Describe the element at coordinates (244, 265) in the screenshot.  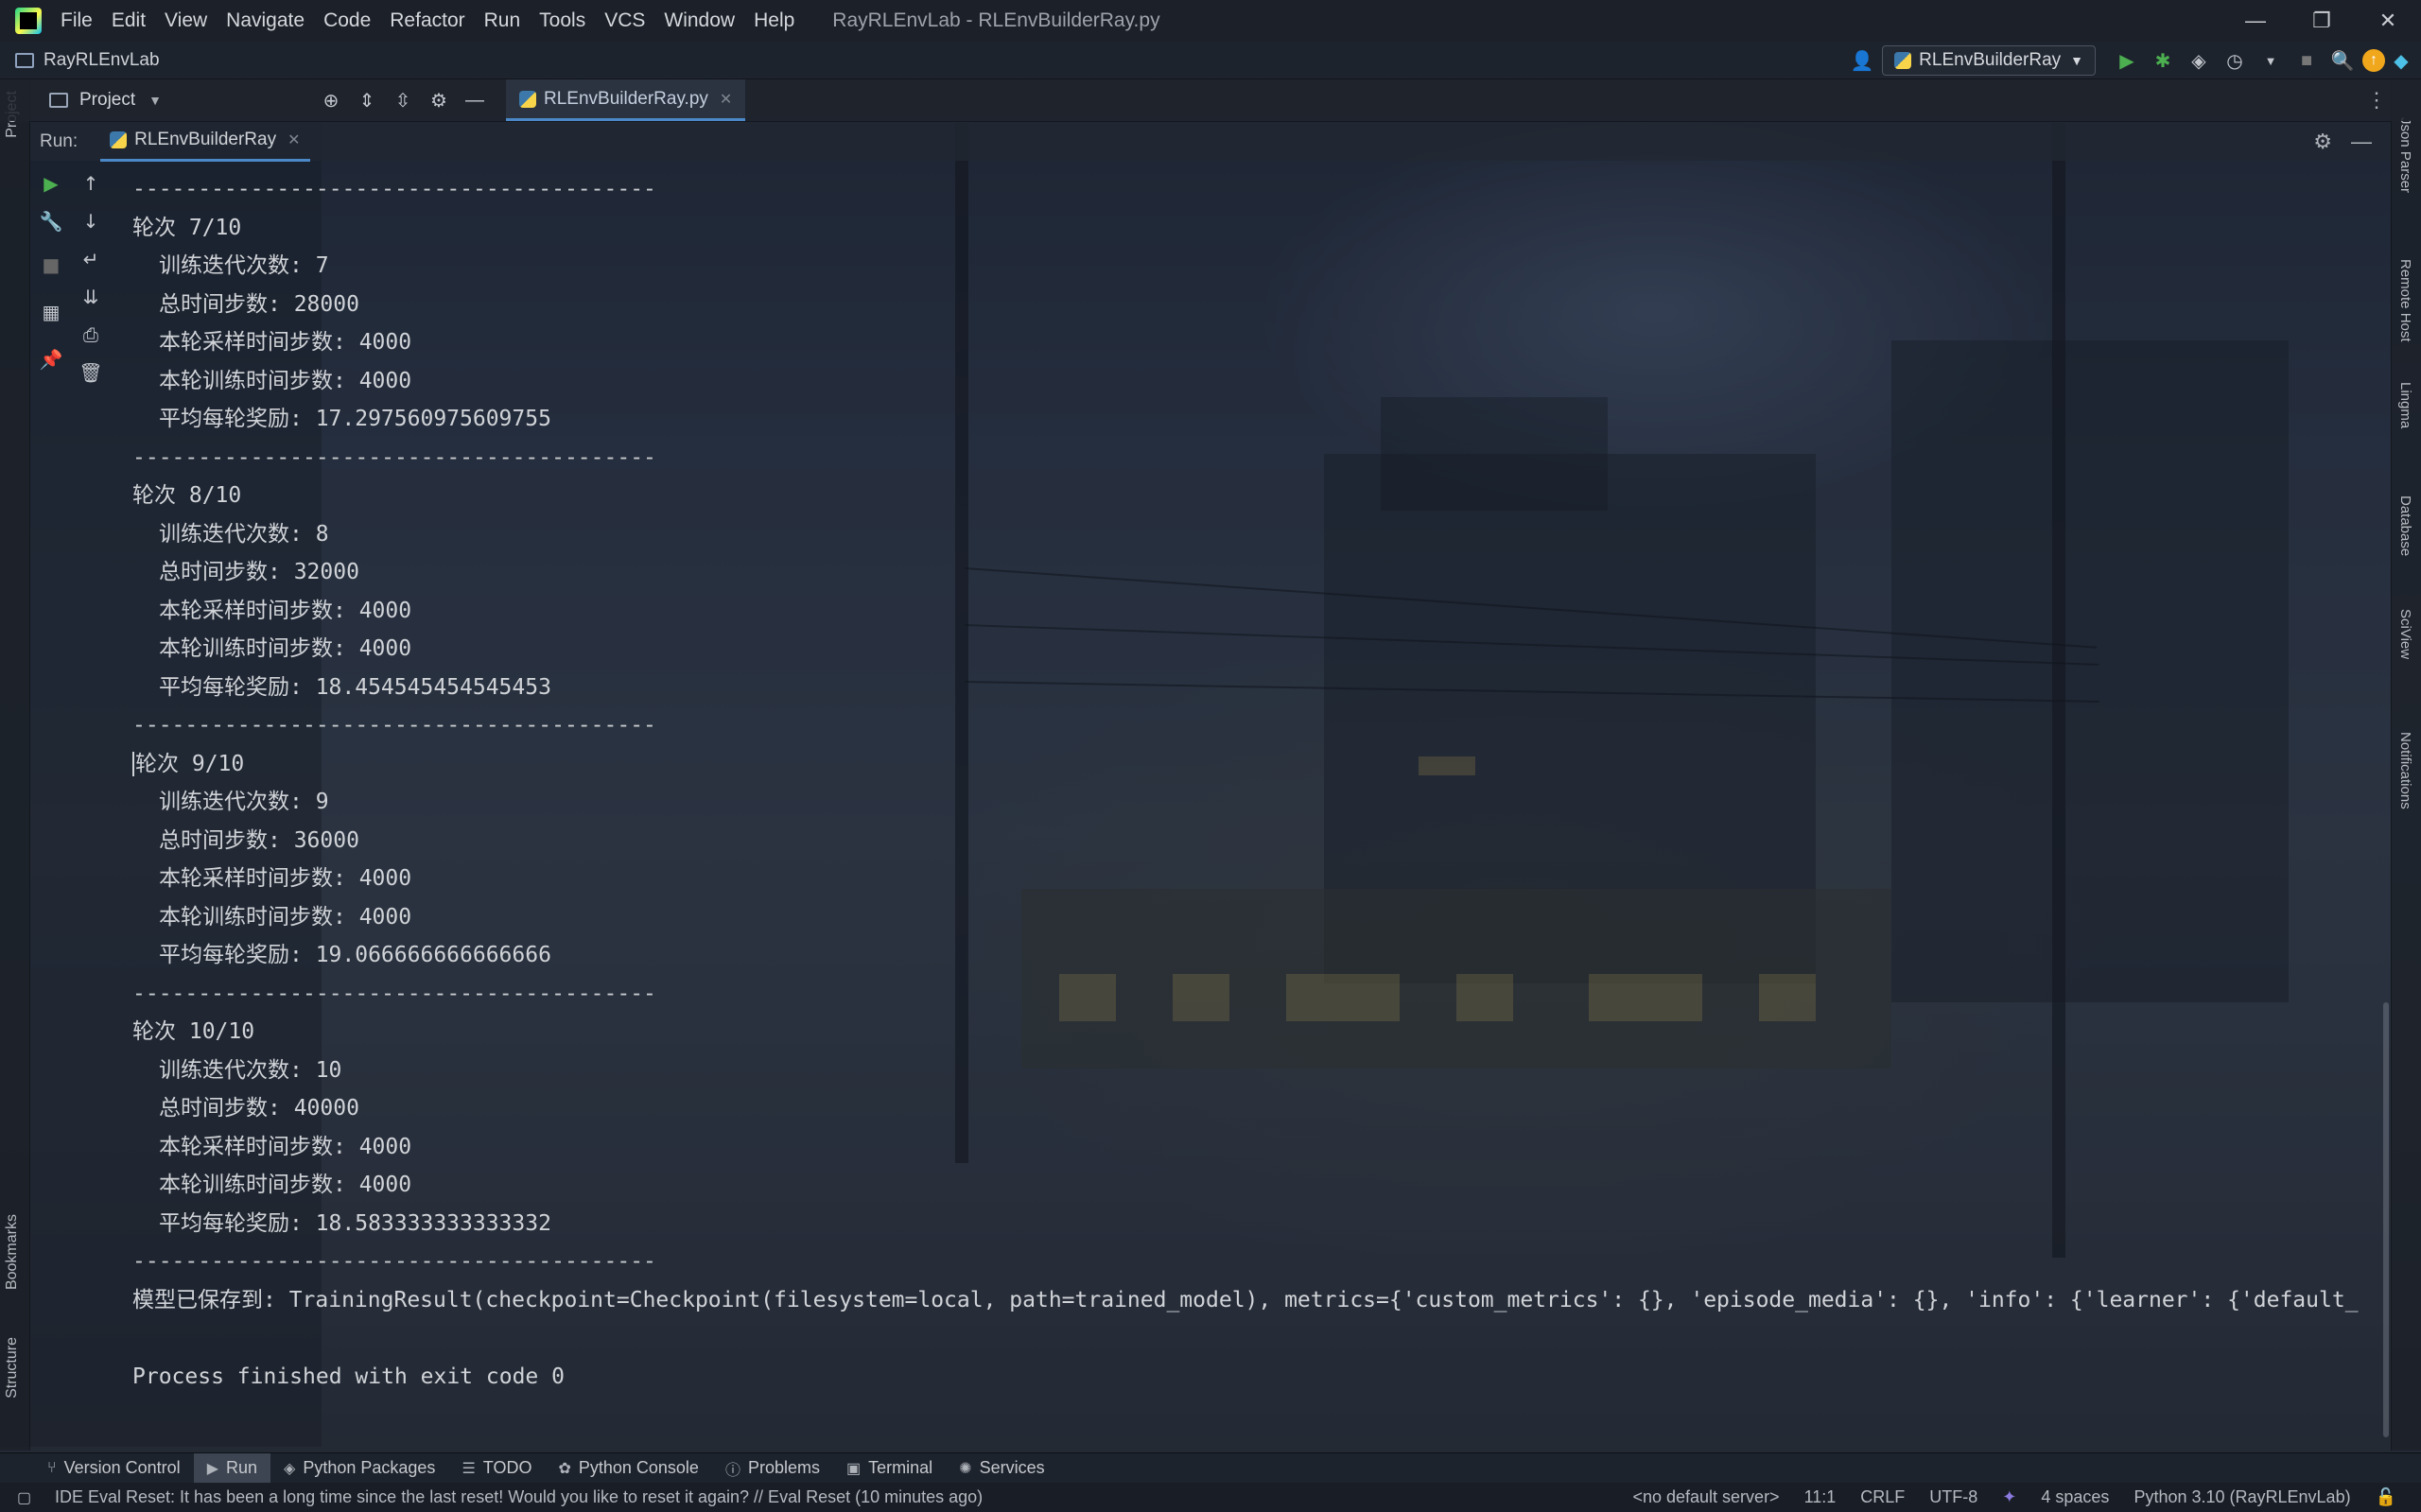
I see `iterations-line: 训练迭代次数: 7` at that location.